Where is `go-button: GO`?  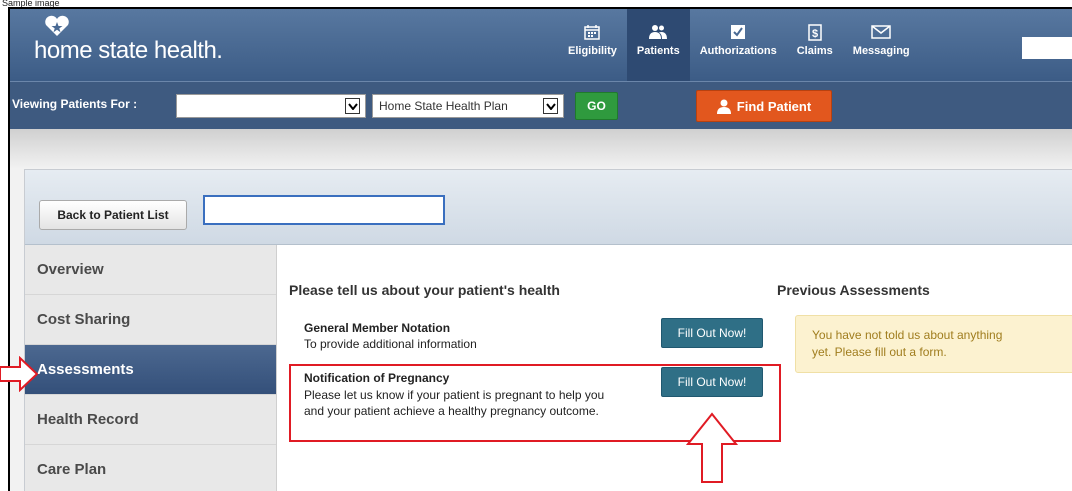 go-button: GO is located at coordinates (596, 106).